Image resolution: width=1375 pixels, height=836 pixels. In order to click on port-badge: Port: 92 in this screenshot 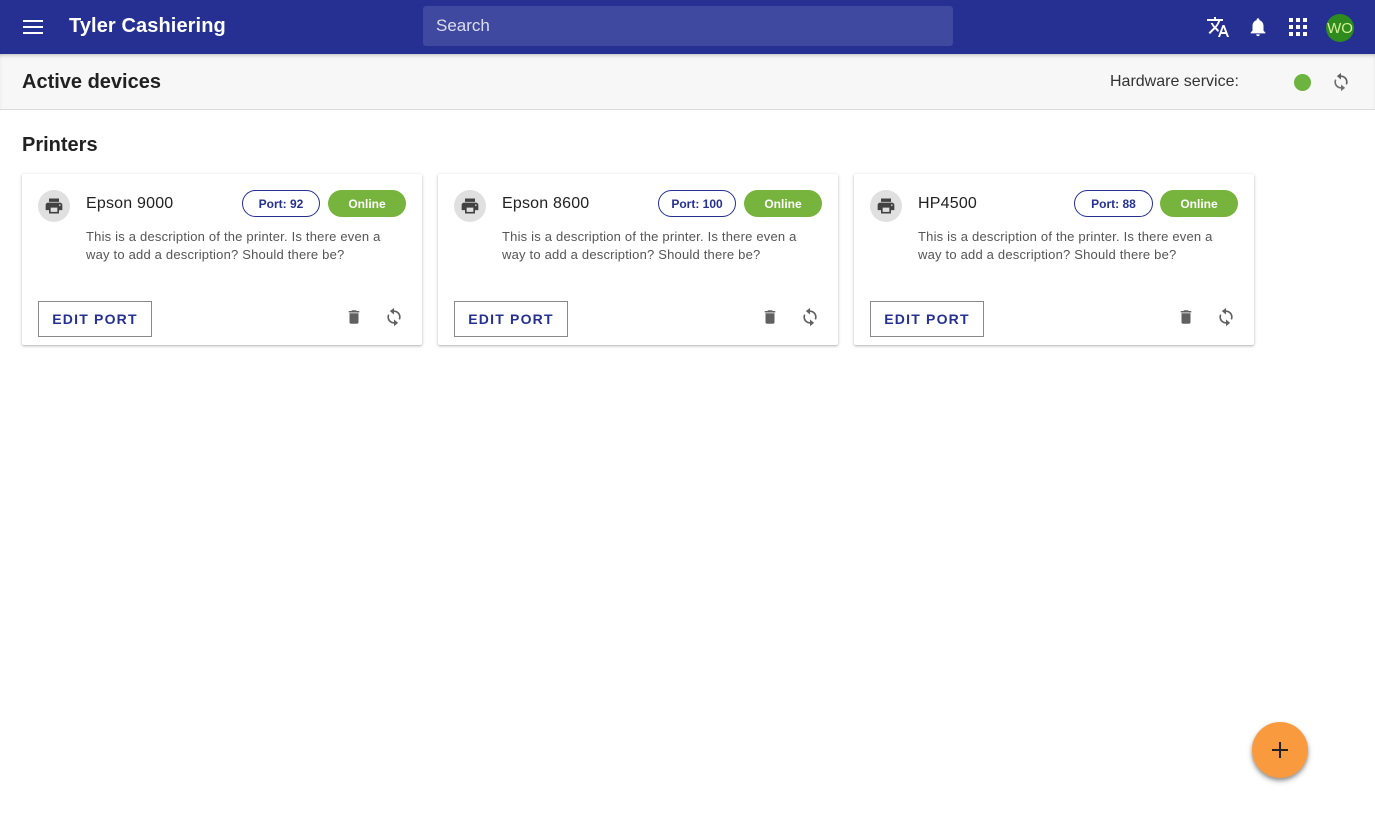, I will do `click(281, 203)`.